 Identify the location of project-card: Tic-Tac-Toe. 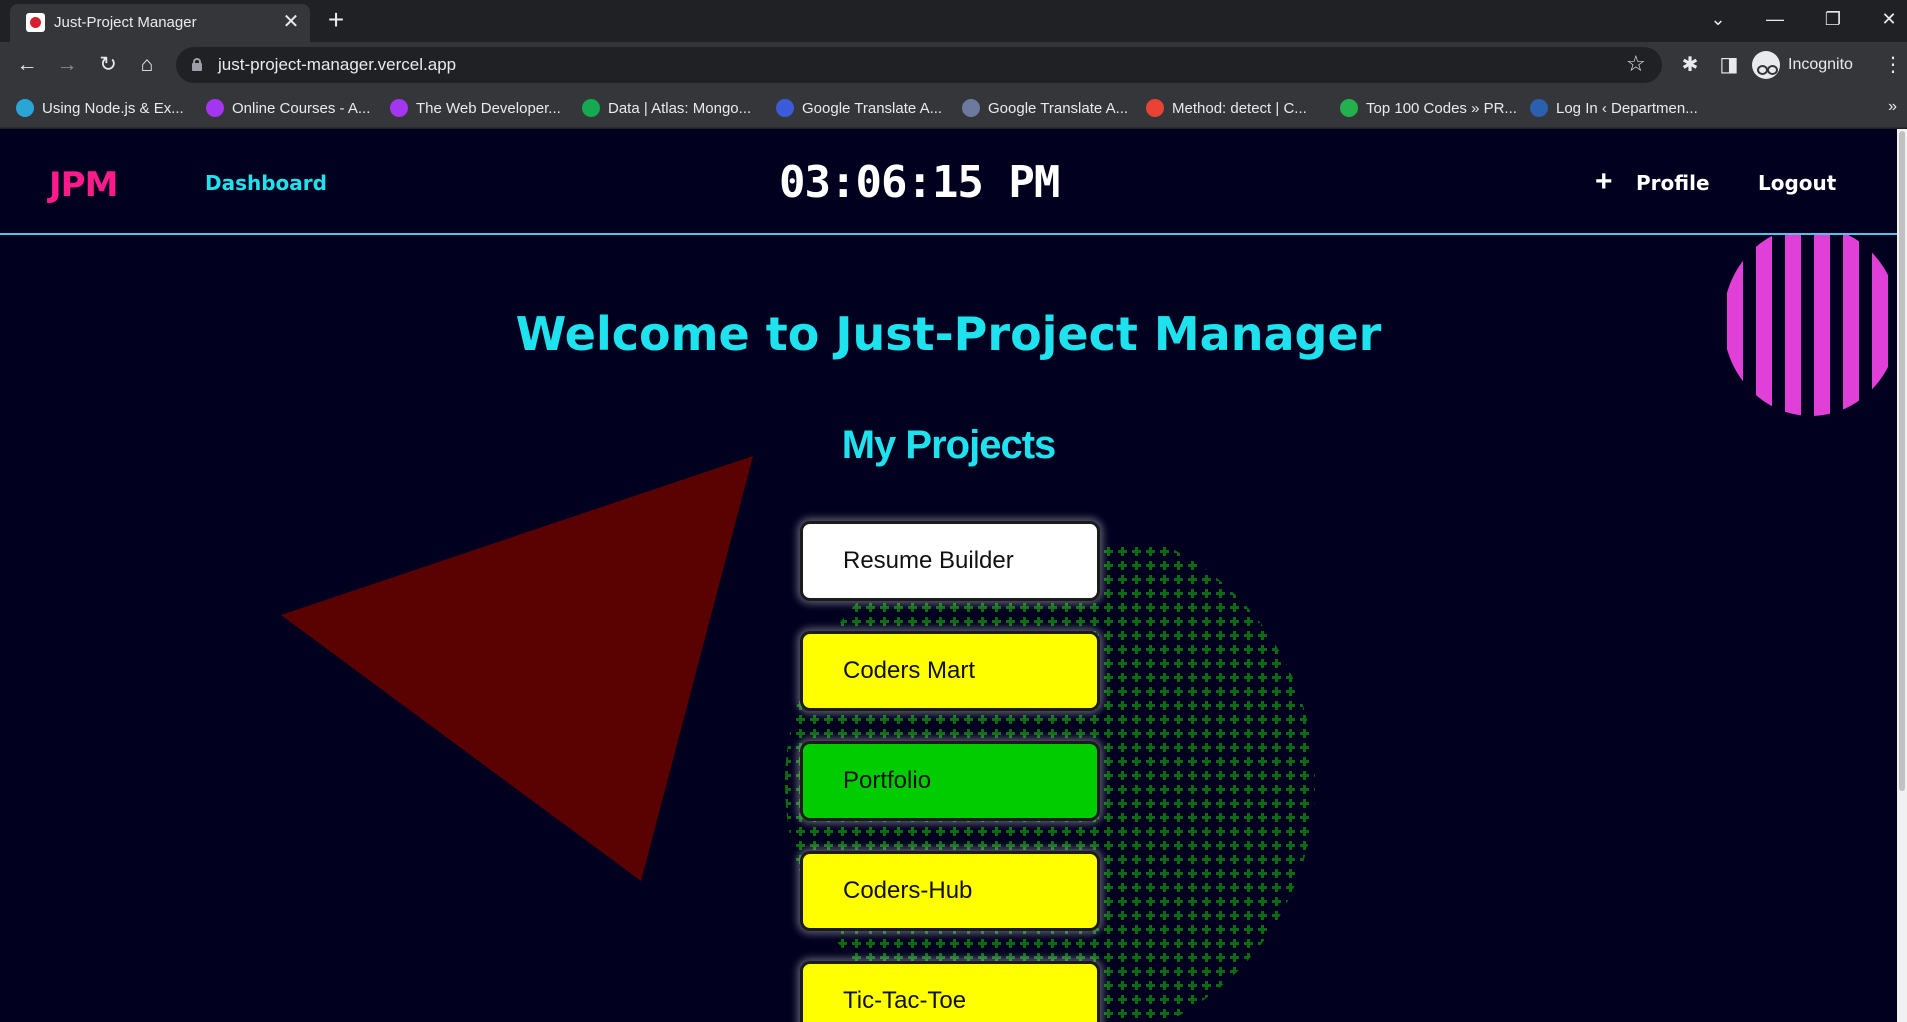
(950, 991).